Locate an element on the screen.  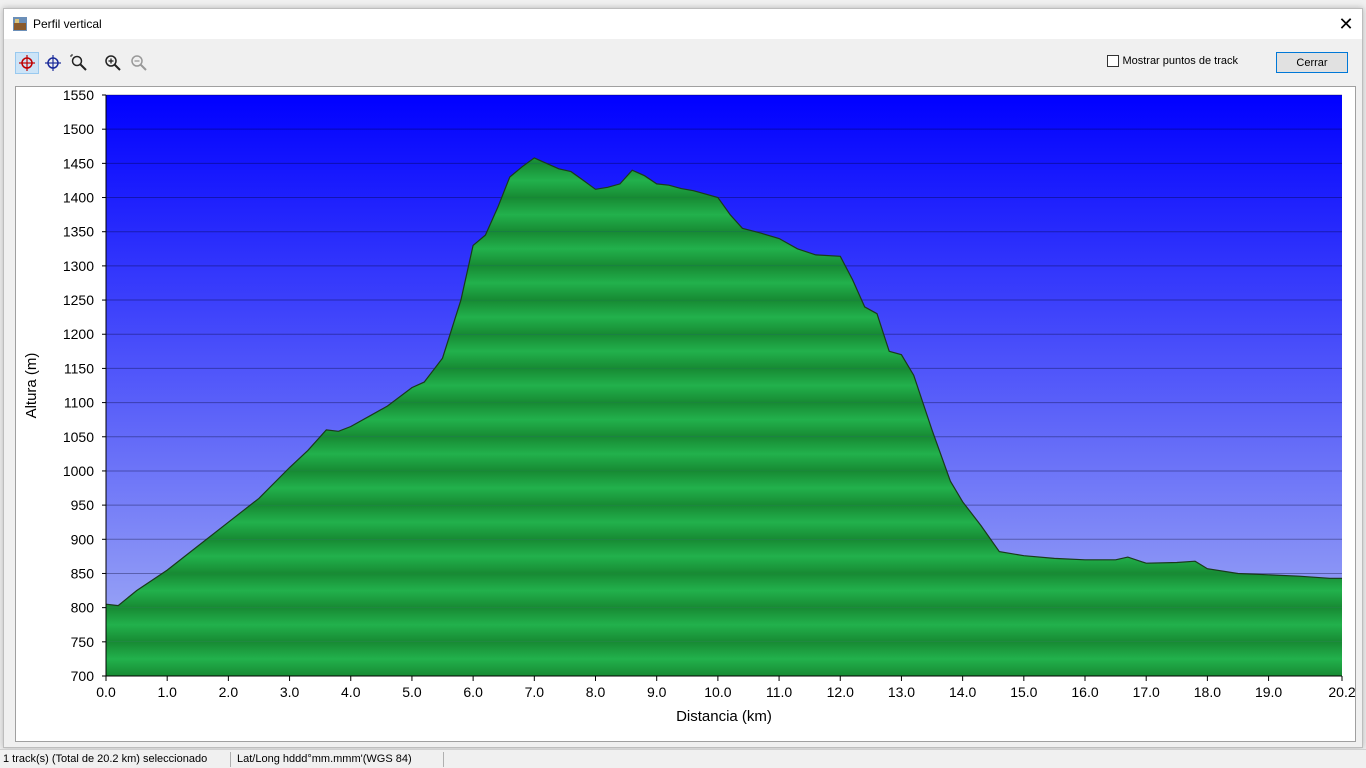
y-tick-label: 1150 is located at coordinates (79, 368).